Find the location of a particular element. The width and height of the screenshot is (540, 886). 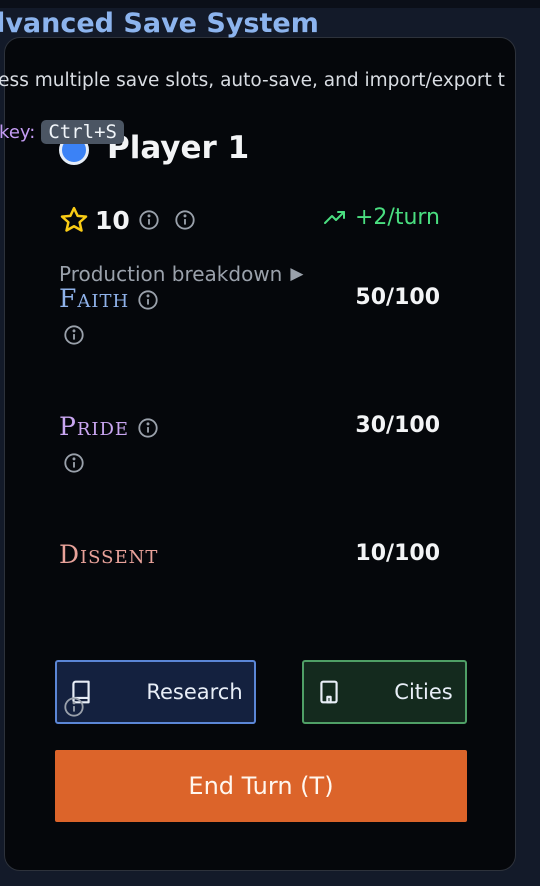

hotkey-label: tkey: is located at coordinates (18, 132).